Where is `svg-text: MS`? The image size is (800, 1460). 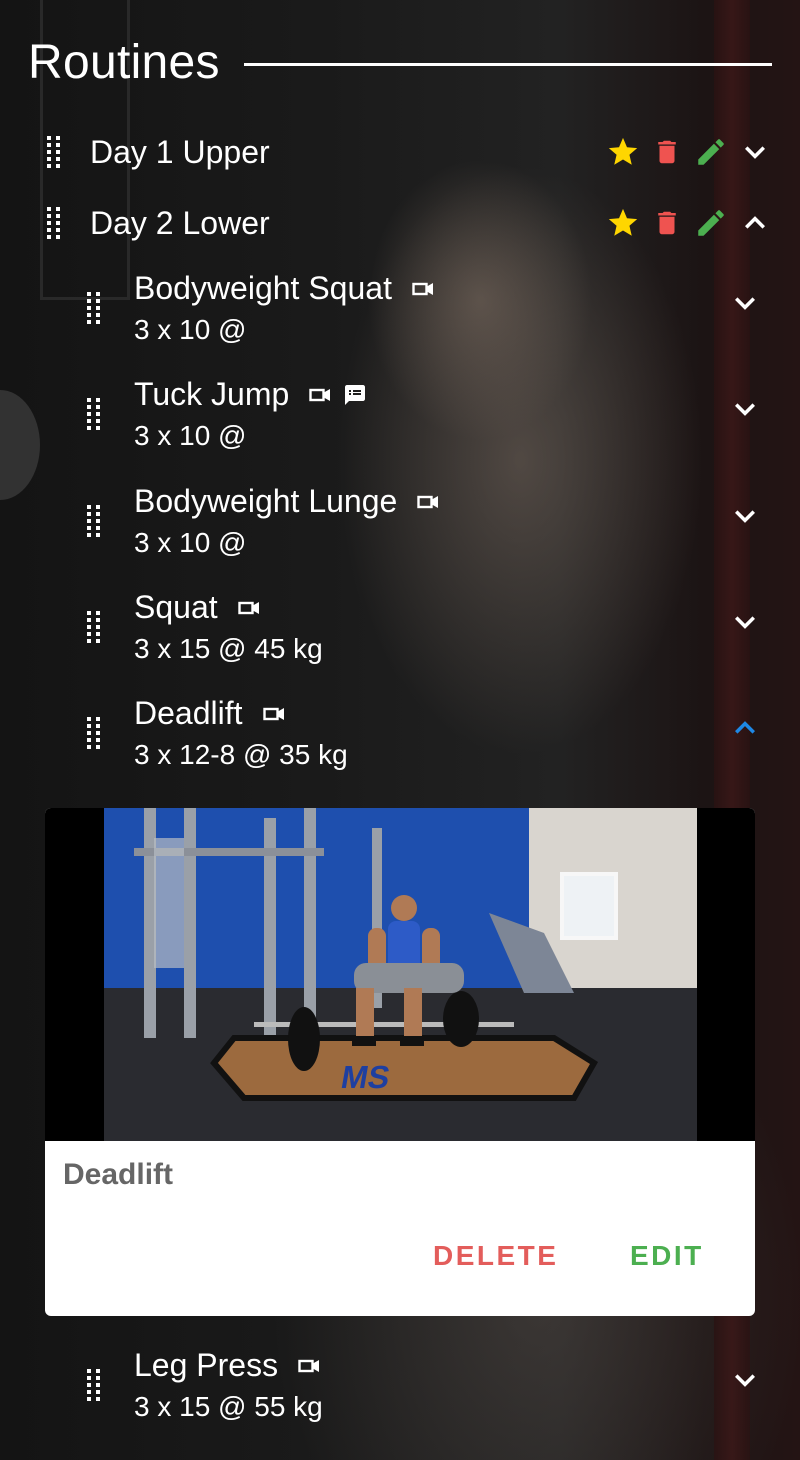 svg-text: MS is located at coordinates (365, 1077).